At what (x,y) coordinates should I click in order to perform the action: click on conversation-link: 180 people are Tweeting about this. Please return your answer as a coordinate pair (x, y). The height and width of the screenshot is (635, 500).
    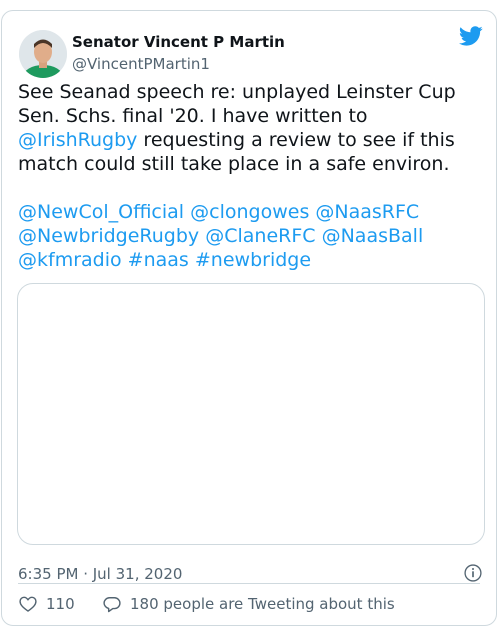
    Looking at the image, I should click on (248, 604).